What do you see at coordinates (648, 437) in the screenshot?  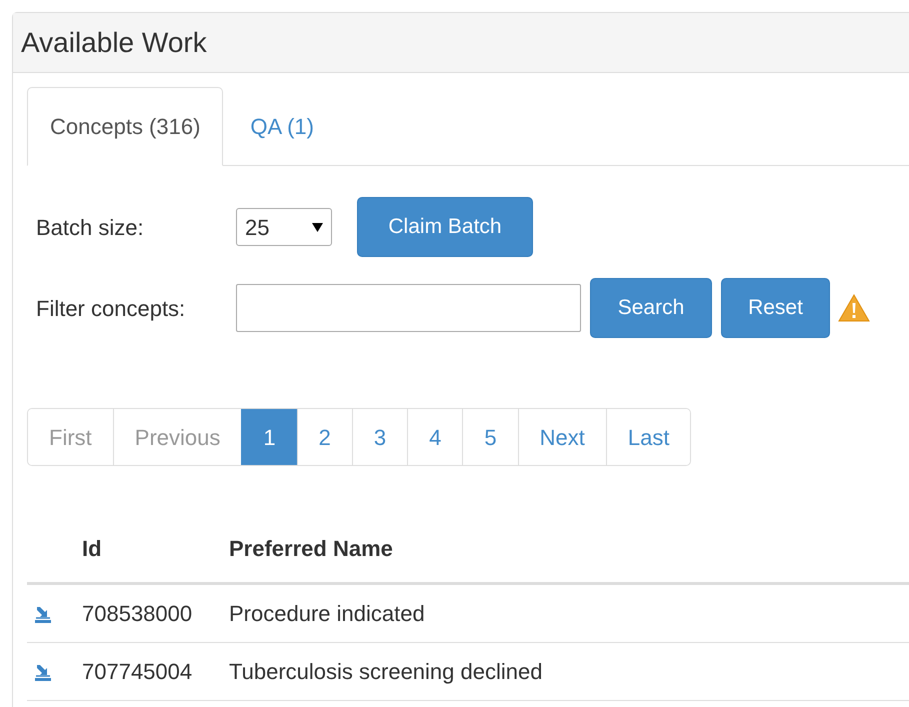 I see `page-link: Last` at bounding box center [648, 437].